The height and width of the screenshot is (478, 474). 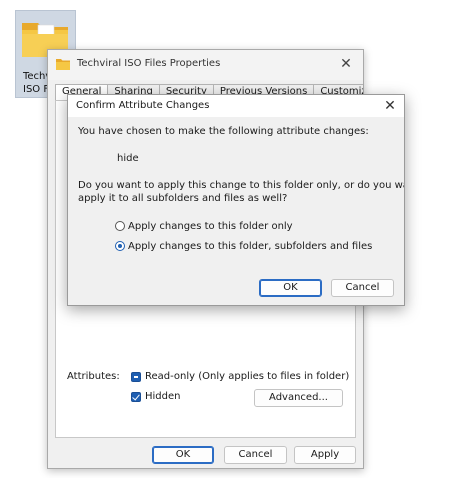 What do you see at coordinates (63, 64) in the screenshot?
I see `folder-icon` at bounding box center [63, 64].